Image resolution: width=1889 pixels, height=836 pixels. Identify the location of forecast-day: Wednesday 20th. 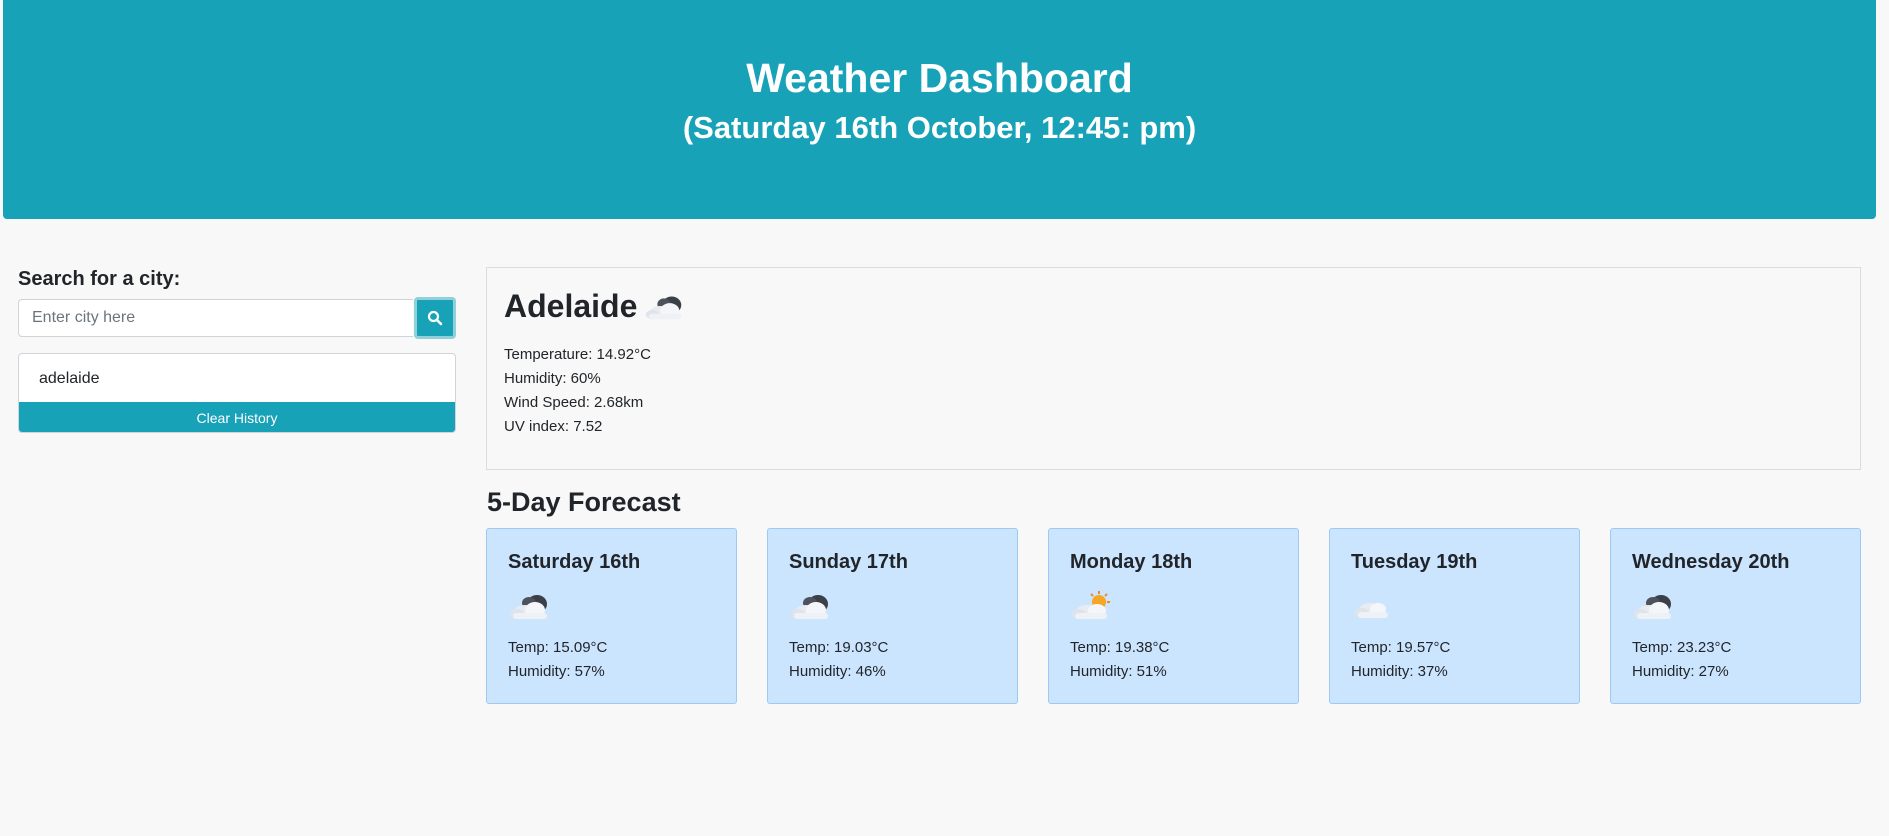
(1711, 562).